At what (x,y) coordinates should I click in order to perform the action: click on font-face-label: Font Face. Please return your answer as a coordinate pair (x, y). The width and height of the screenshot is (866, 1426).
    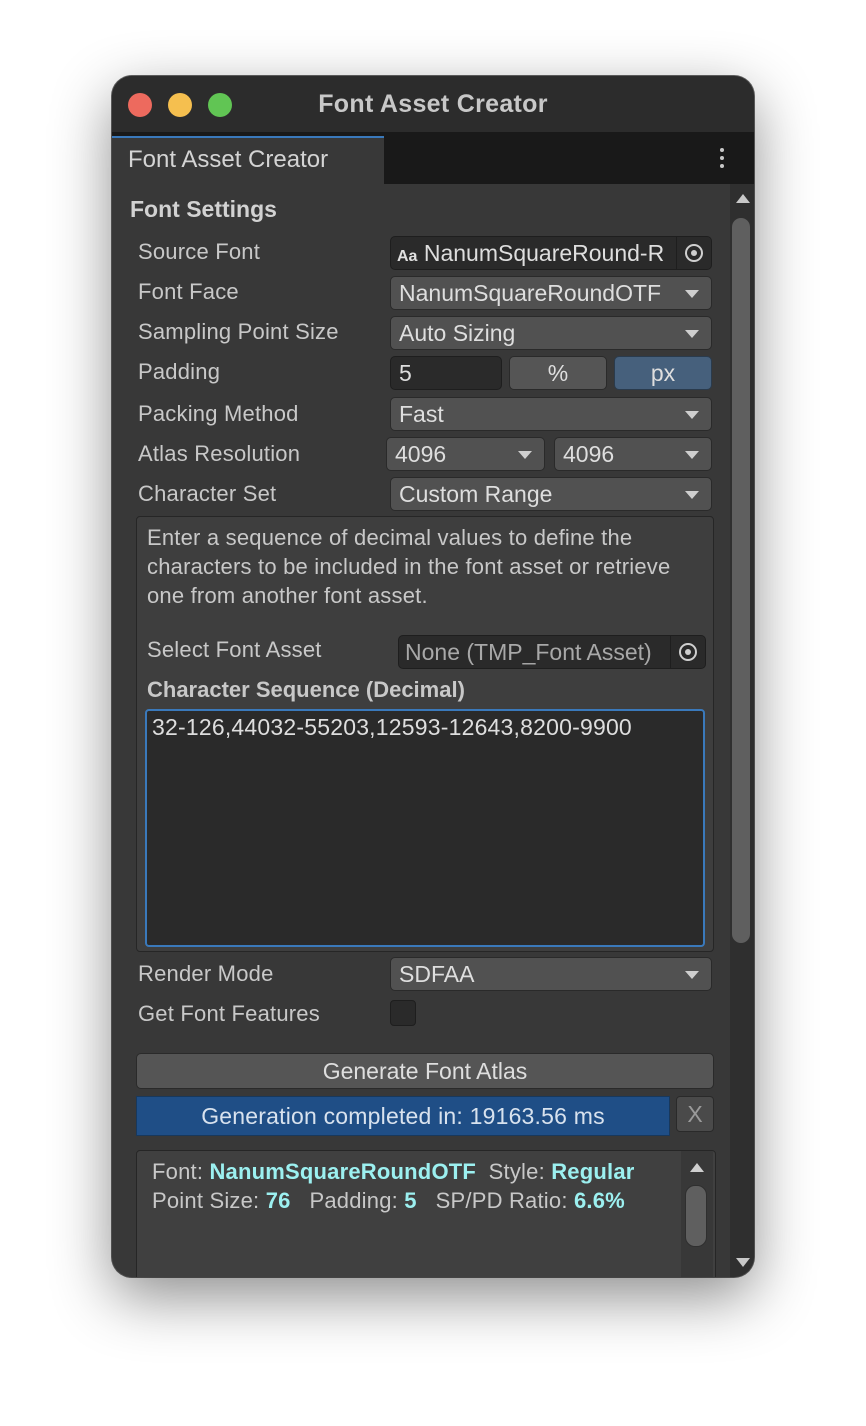
    Looking at the image, I should click on (188, 291).